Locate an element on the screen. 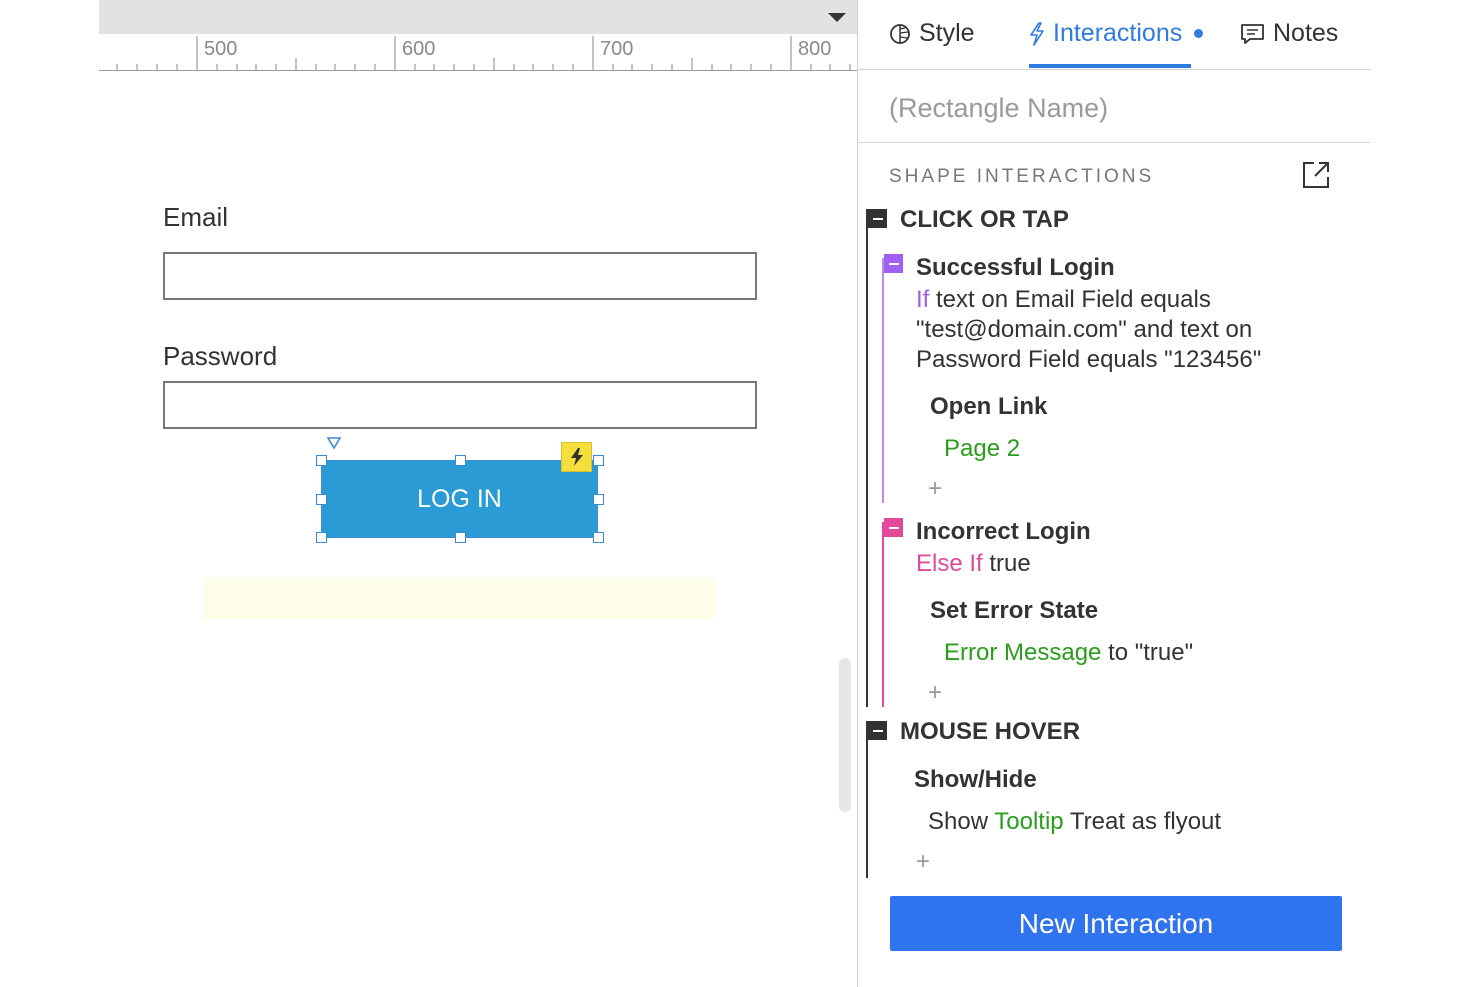 This screenshot has width=1480, height=987. action-target-row: Error Message to "true" is located at coordinates (1068, 653).